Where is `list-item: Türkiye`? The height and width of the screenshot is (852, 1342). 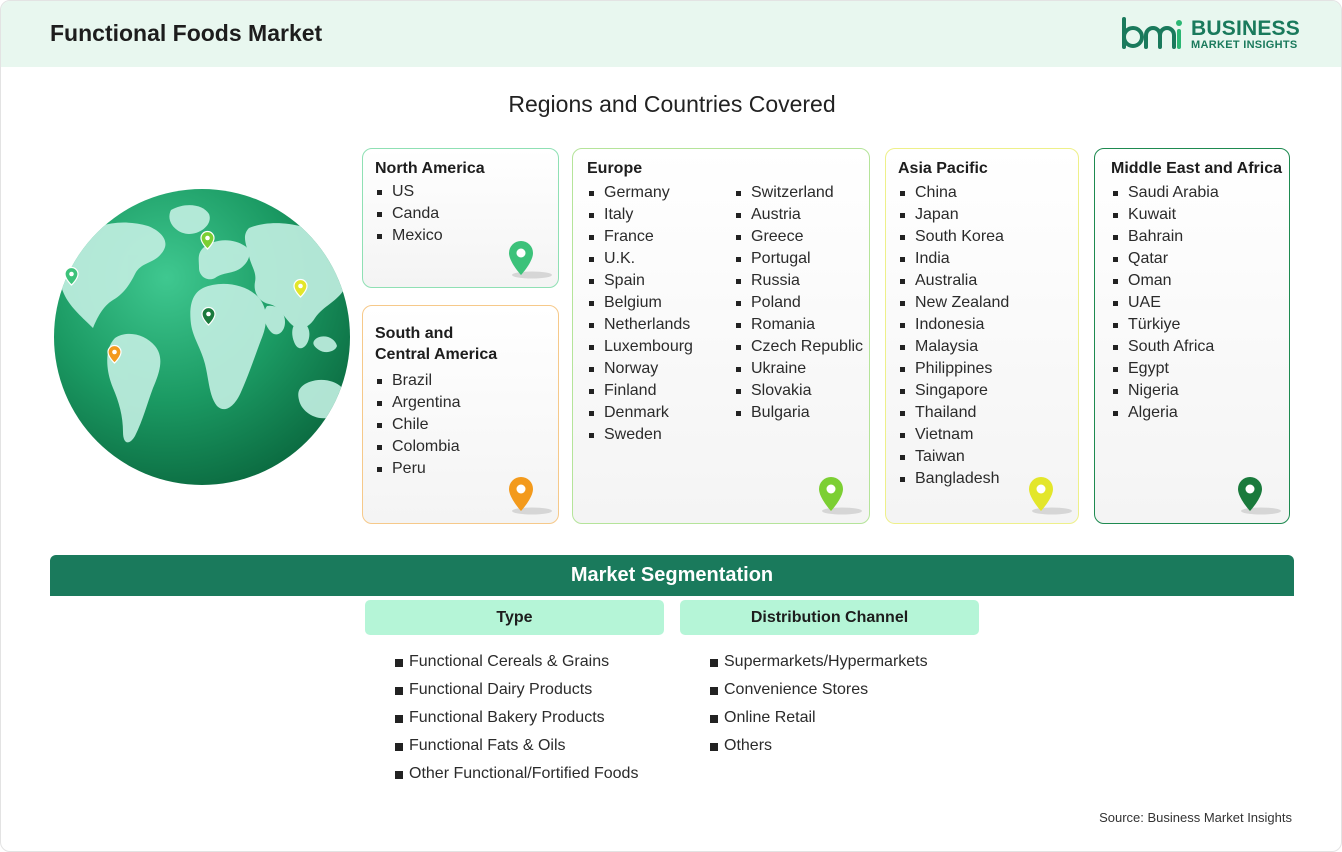
list-item: Türkiye is located at coordinates (1165, 325).